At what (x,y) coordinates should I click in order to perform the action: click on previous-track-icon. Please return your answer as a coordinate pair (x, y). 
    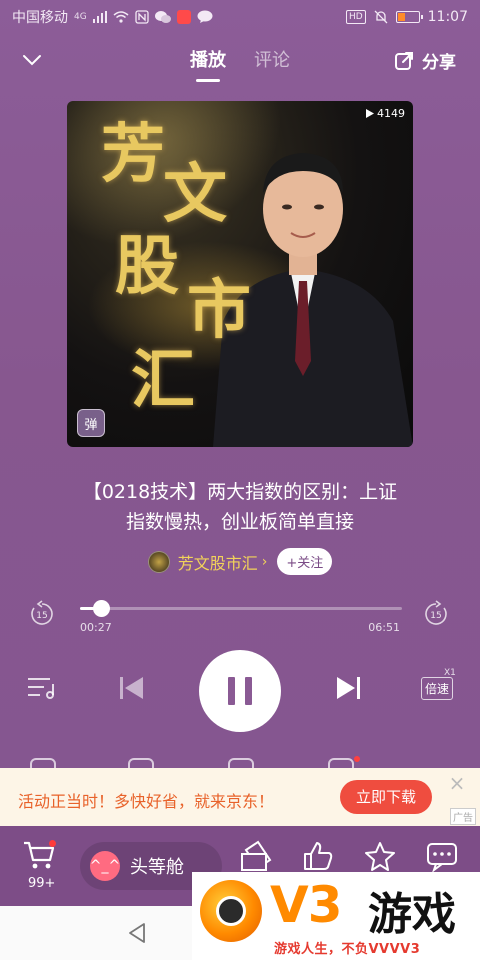
    Looking at the image, I should click on (132, 688).